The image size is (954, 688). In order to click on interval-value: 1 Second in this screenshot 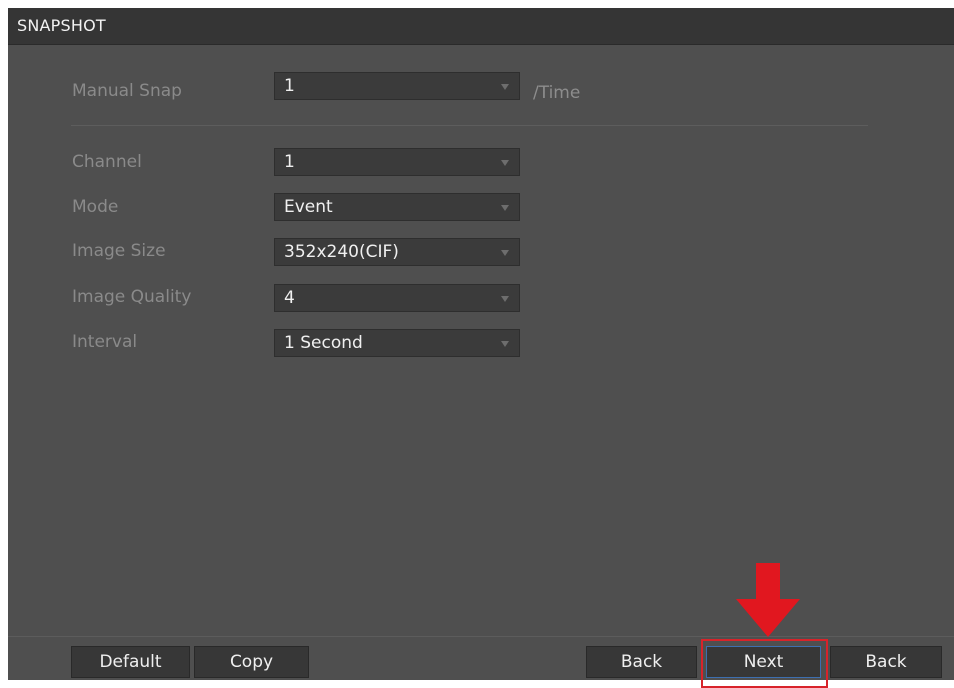, I will do `click(323, 343)`.